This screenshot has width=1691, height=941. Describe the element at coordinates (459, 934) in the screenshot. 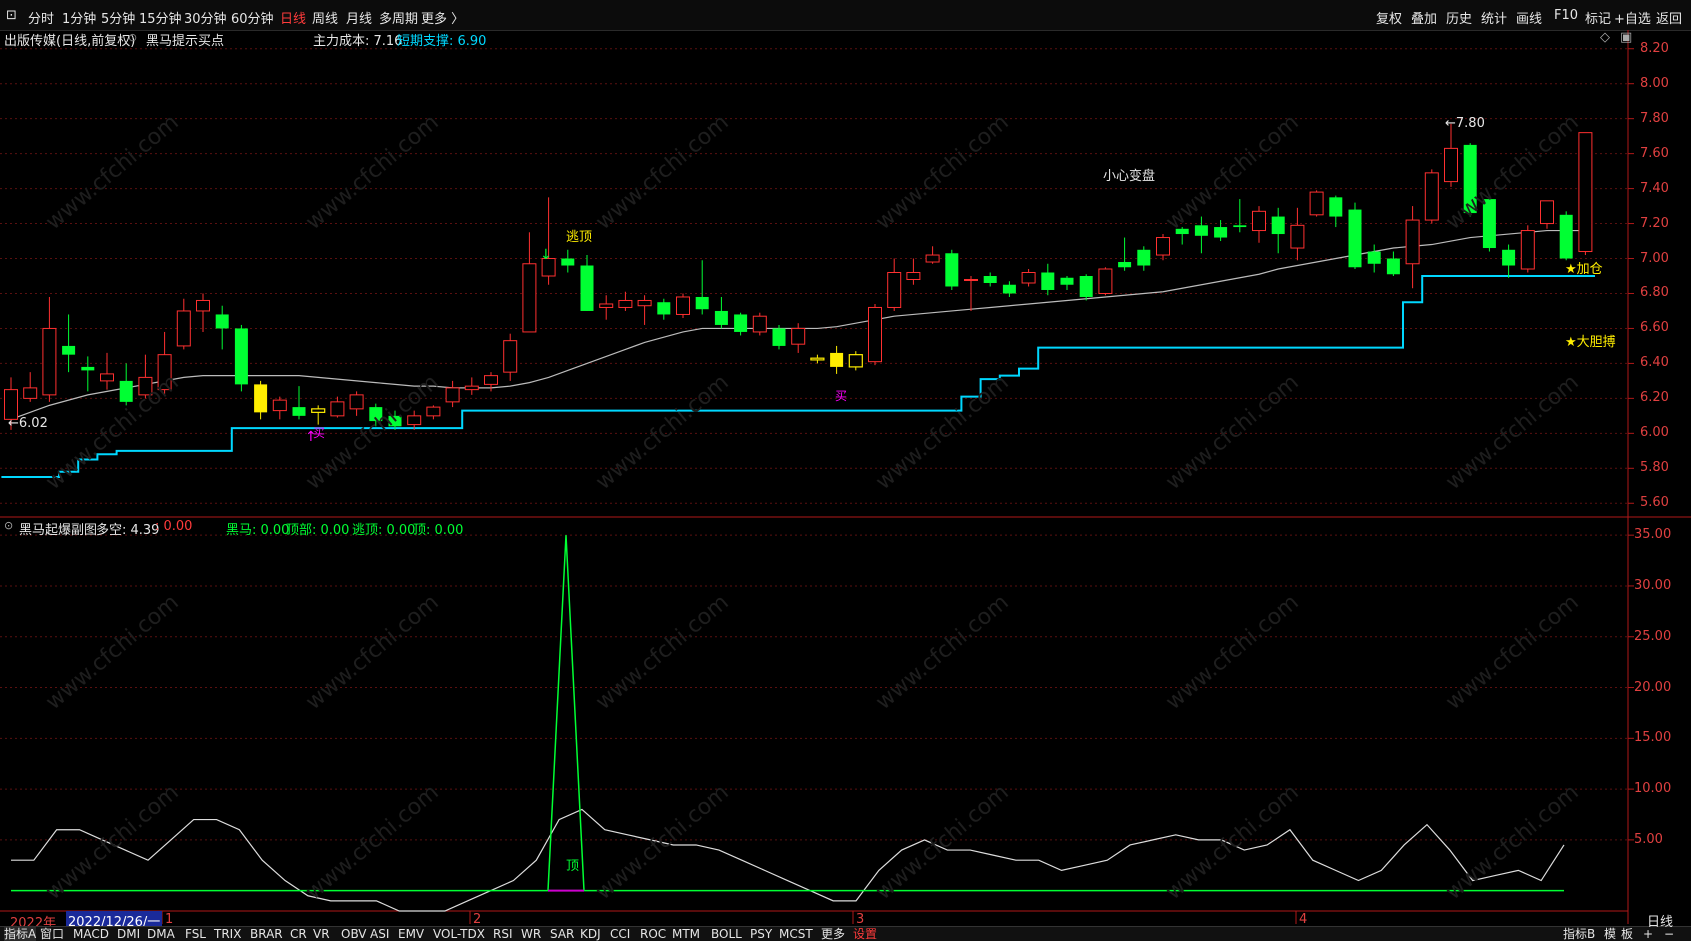

I see `indicator-tab-vol-tdx: VOL-TDX` at that location.